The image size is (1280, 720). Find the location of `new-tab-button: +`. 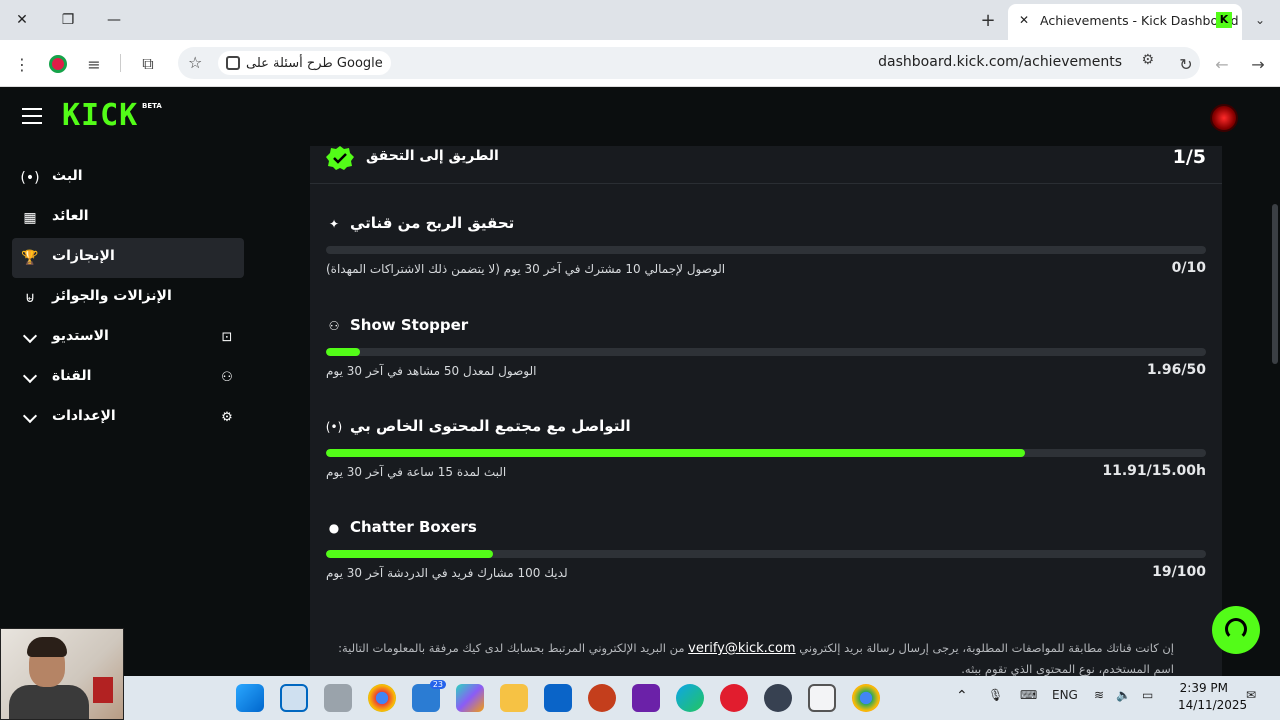

new-tab-button: + is located at coordinates (988, 20).